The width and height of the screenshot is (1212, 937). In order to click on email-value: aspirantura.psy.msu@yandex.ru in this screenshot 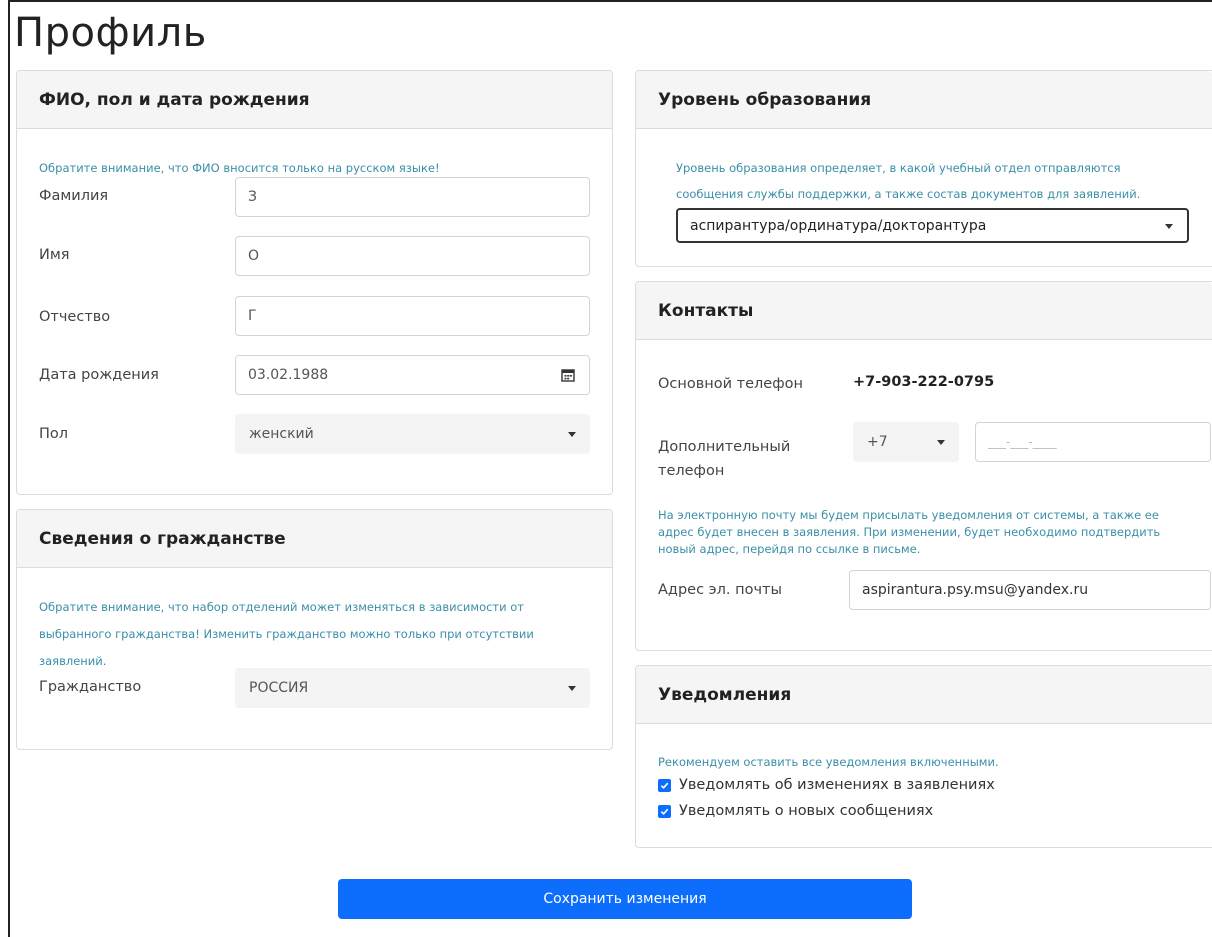, I will do `click(975, 590)`.